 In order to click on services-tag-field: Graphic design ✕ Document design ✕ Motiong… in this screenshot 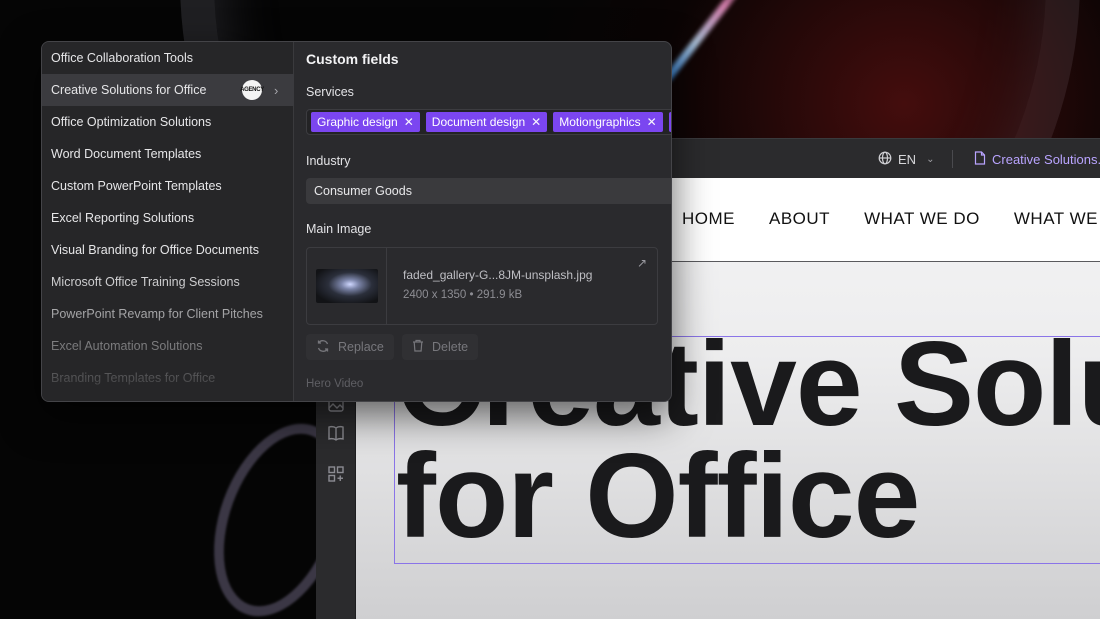, I will do `click(488, 122)`.